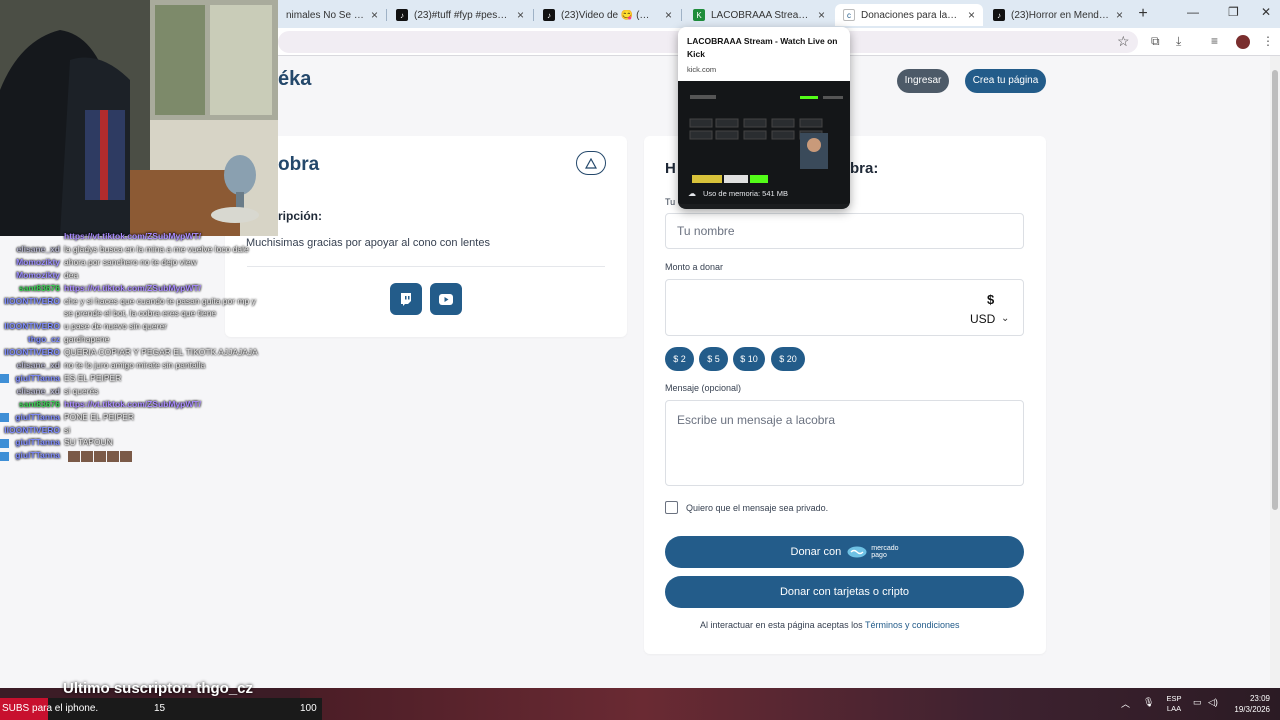 The height and width of the screenshot is (720, 1280). What do you see at coordinates (1178, 41) in the screenshot?
I see `download-icon: ⤓` at bounding box center [1178, 41].